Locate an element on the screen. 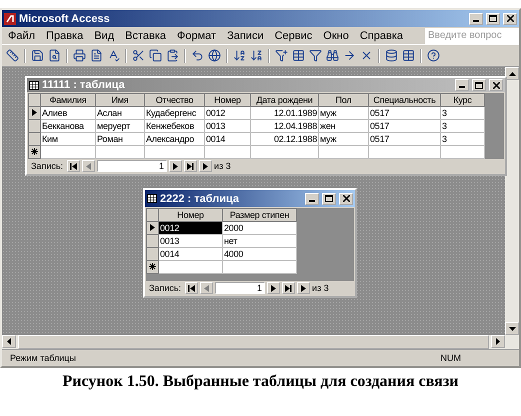 The image size is (521, 416). table-cell: Бекканова is located at coordinates (68, 126).